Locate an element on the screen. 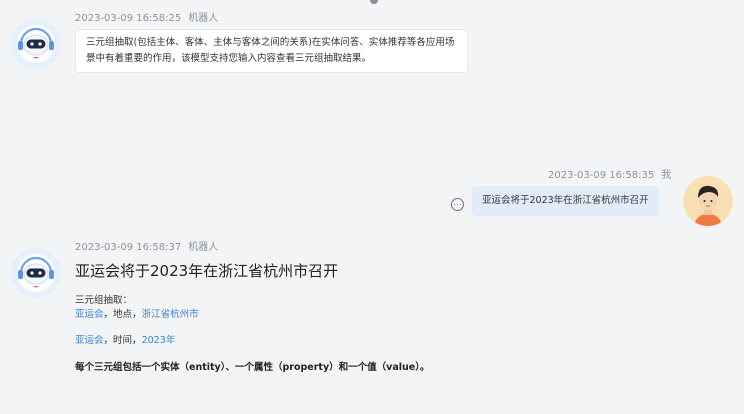 Image resolution: width=744 pixels, height=414 pixels. message-sender: 我 is located at coordinates (666, 175).